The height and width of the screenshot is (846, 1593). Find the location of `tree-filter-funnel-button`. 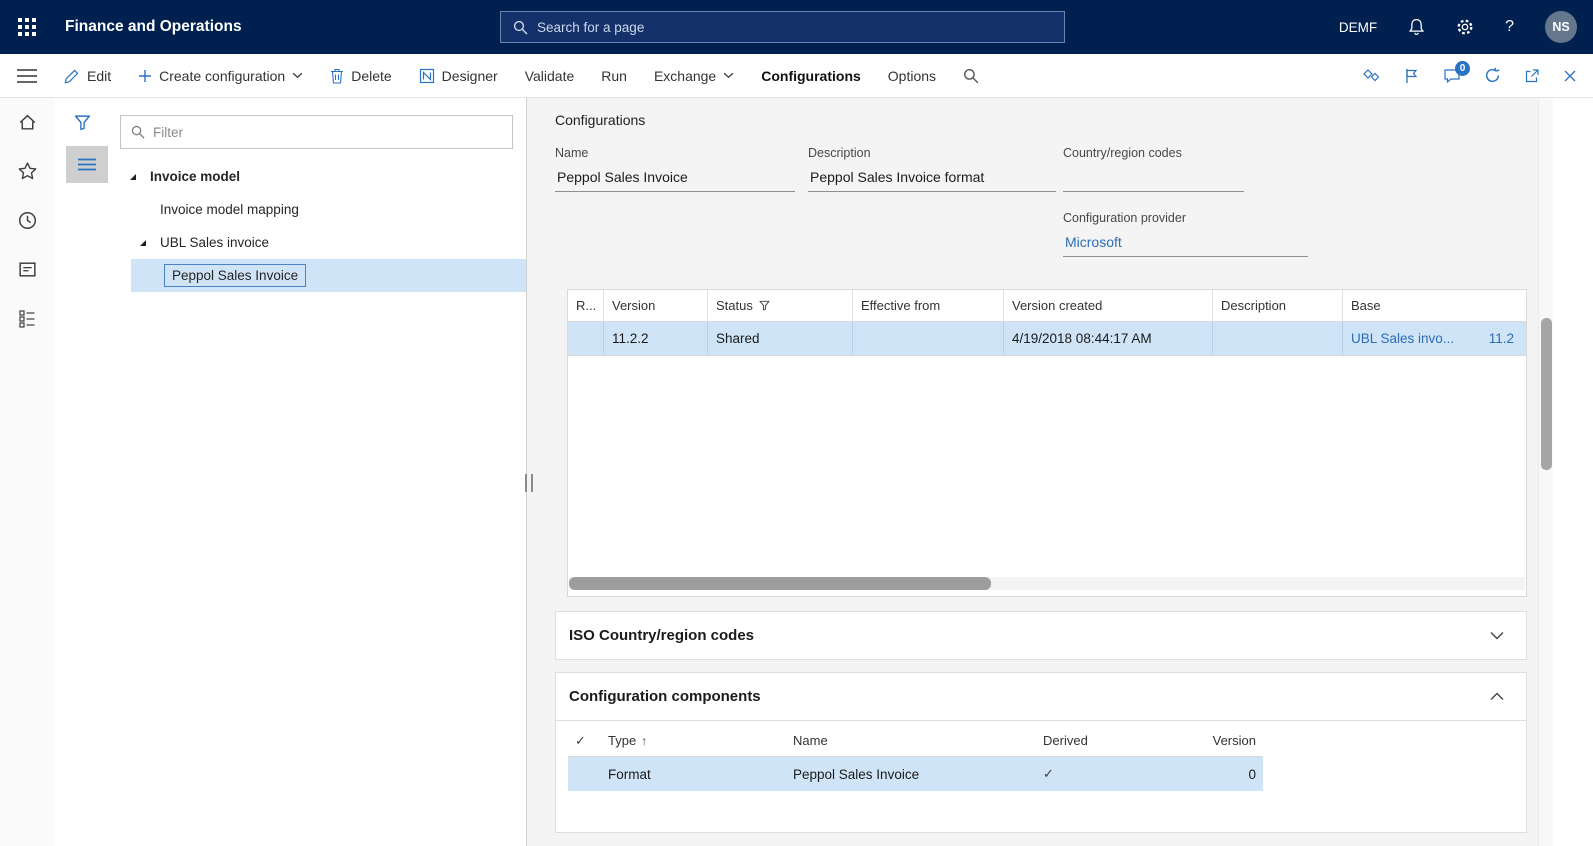

tree-filter-funnel-button is located at coordinates (82, 122).